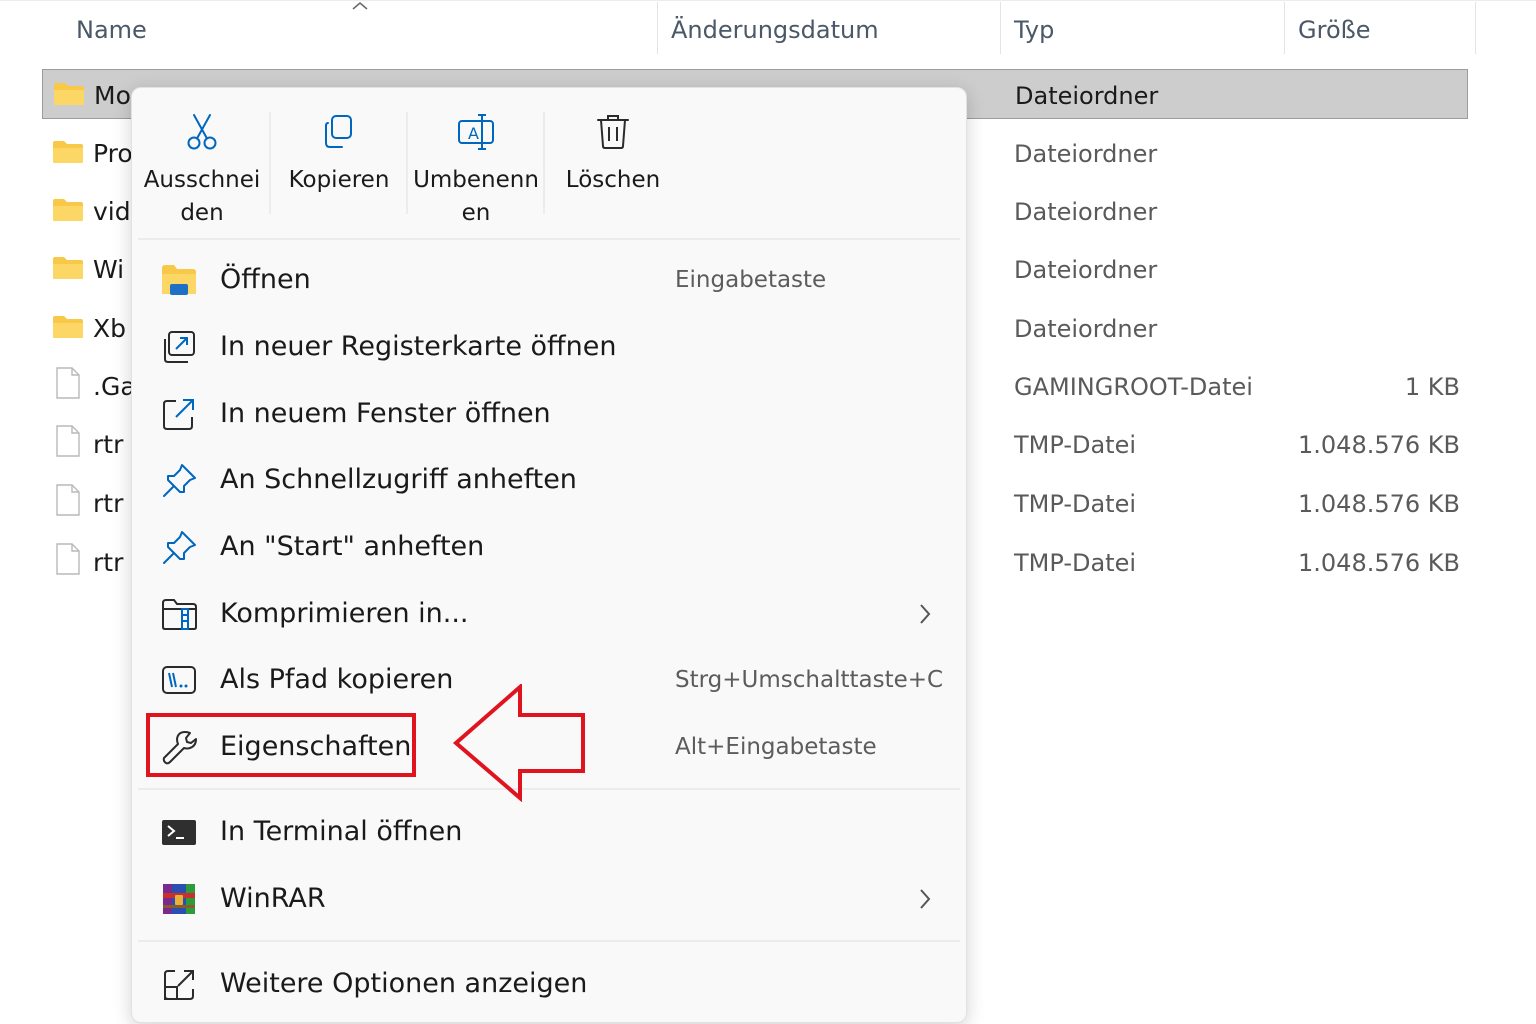 Image resolution: width=1536 pixels, height=1024 pixels. What do you see at coordinates (550, 832) in the screenshot?
I see `menu-item-open-terminal: In Terminal öffnen` at bounding box center [550, 832].